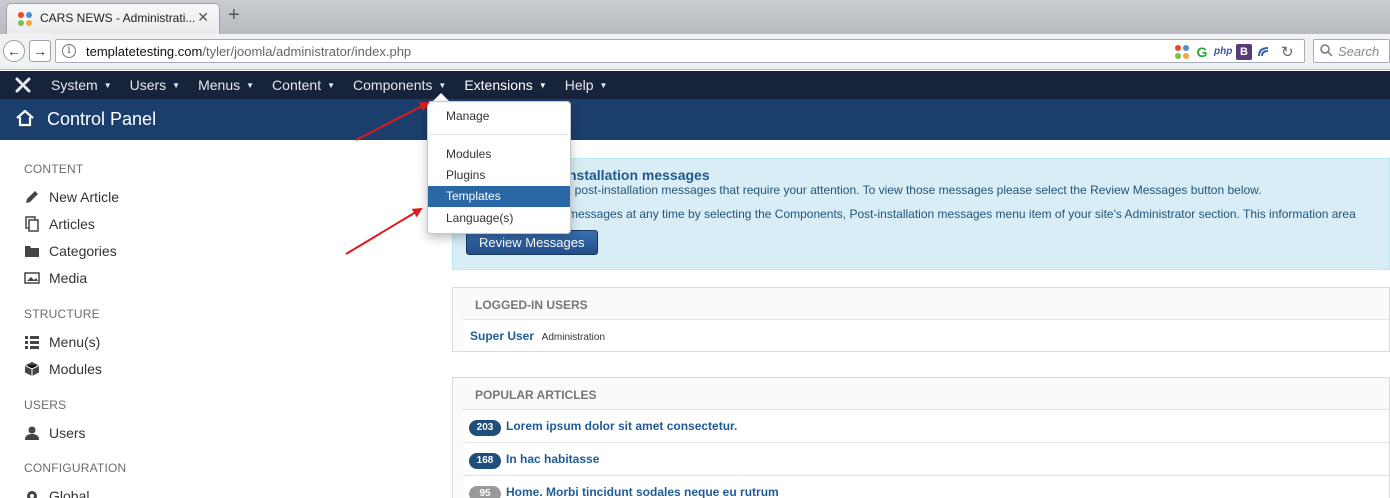  I want to click on new-tab-button: +, so click(234, 15).